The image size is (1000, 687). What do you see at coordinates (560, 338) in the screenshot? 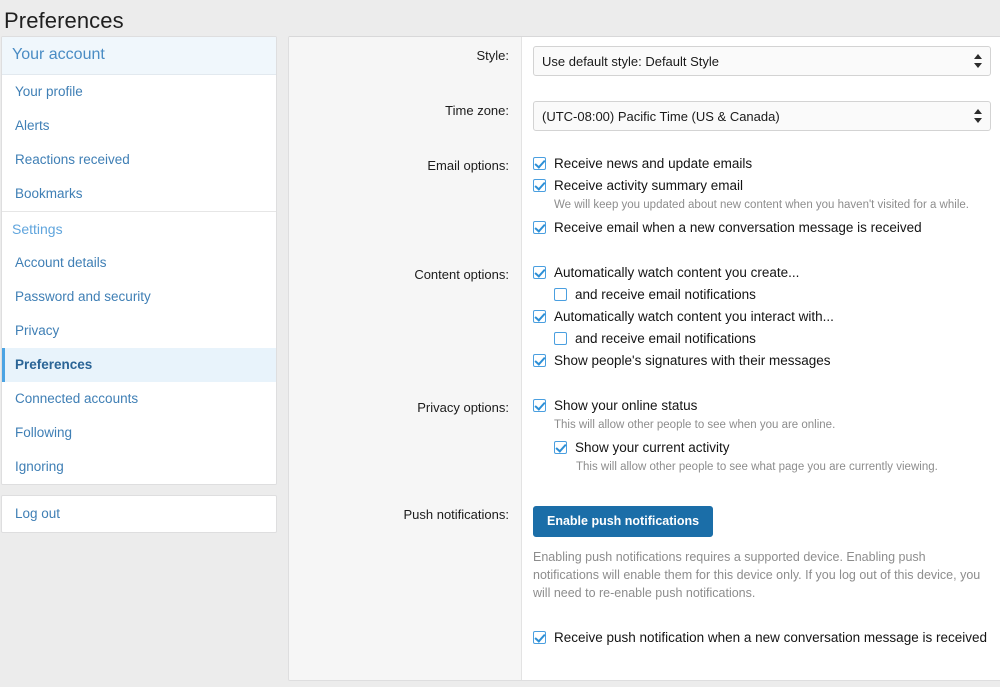
I see `checkbox-email-notifications-interact` at bounding box center [560, 338].